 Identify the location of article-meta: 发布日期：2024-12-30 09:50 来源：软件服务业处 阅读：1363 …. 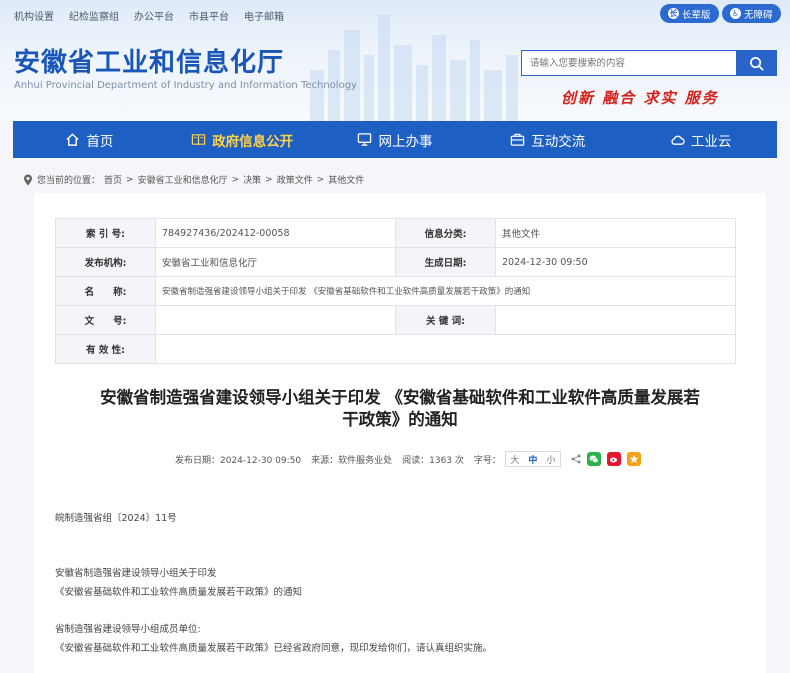
(408, 459).